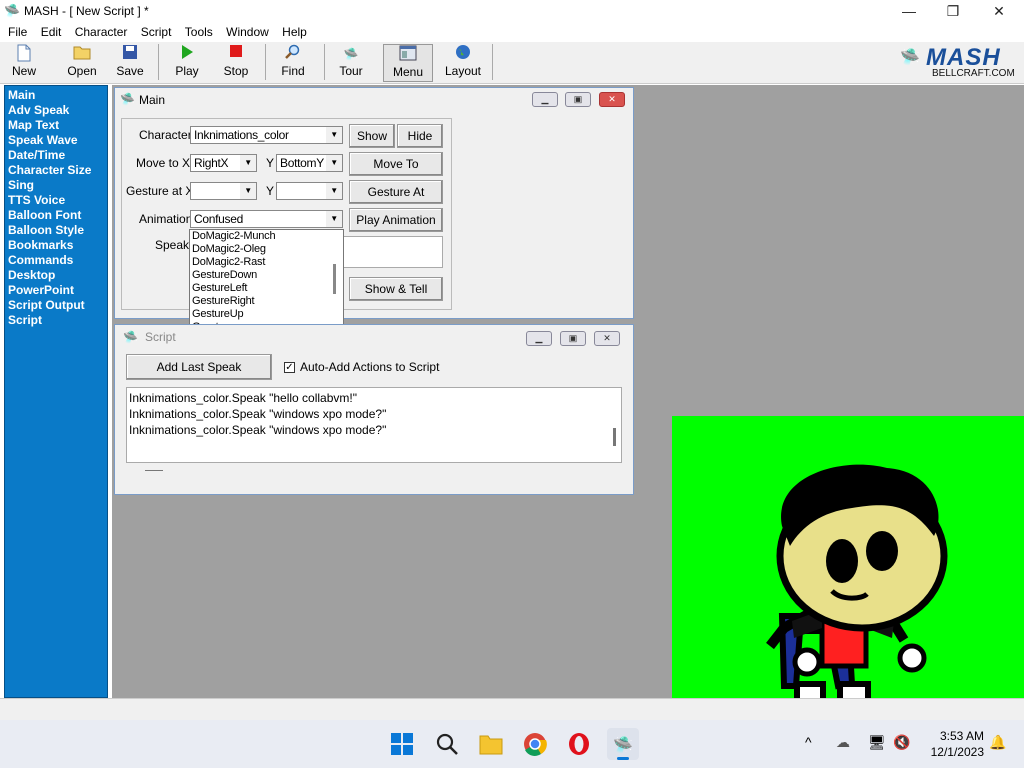 The width and height of the screenshot is (1024, 768). Describe the element at coordinates (512, 709) in the screenshot. I see `status-bar` at that location.